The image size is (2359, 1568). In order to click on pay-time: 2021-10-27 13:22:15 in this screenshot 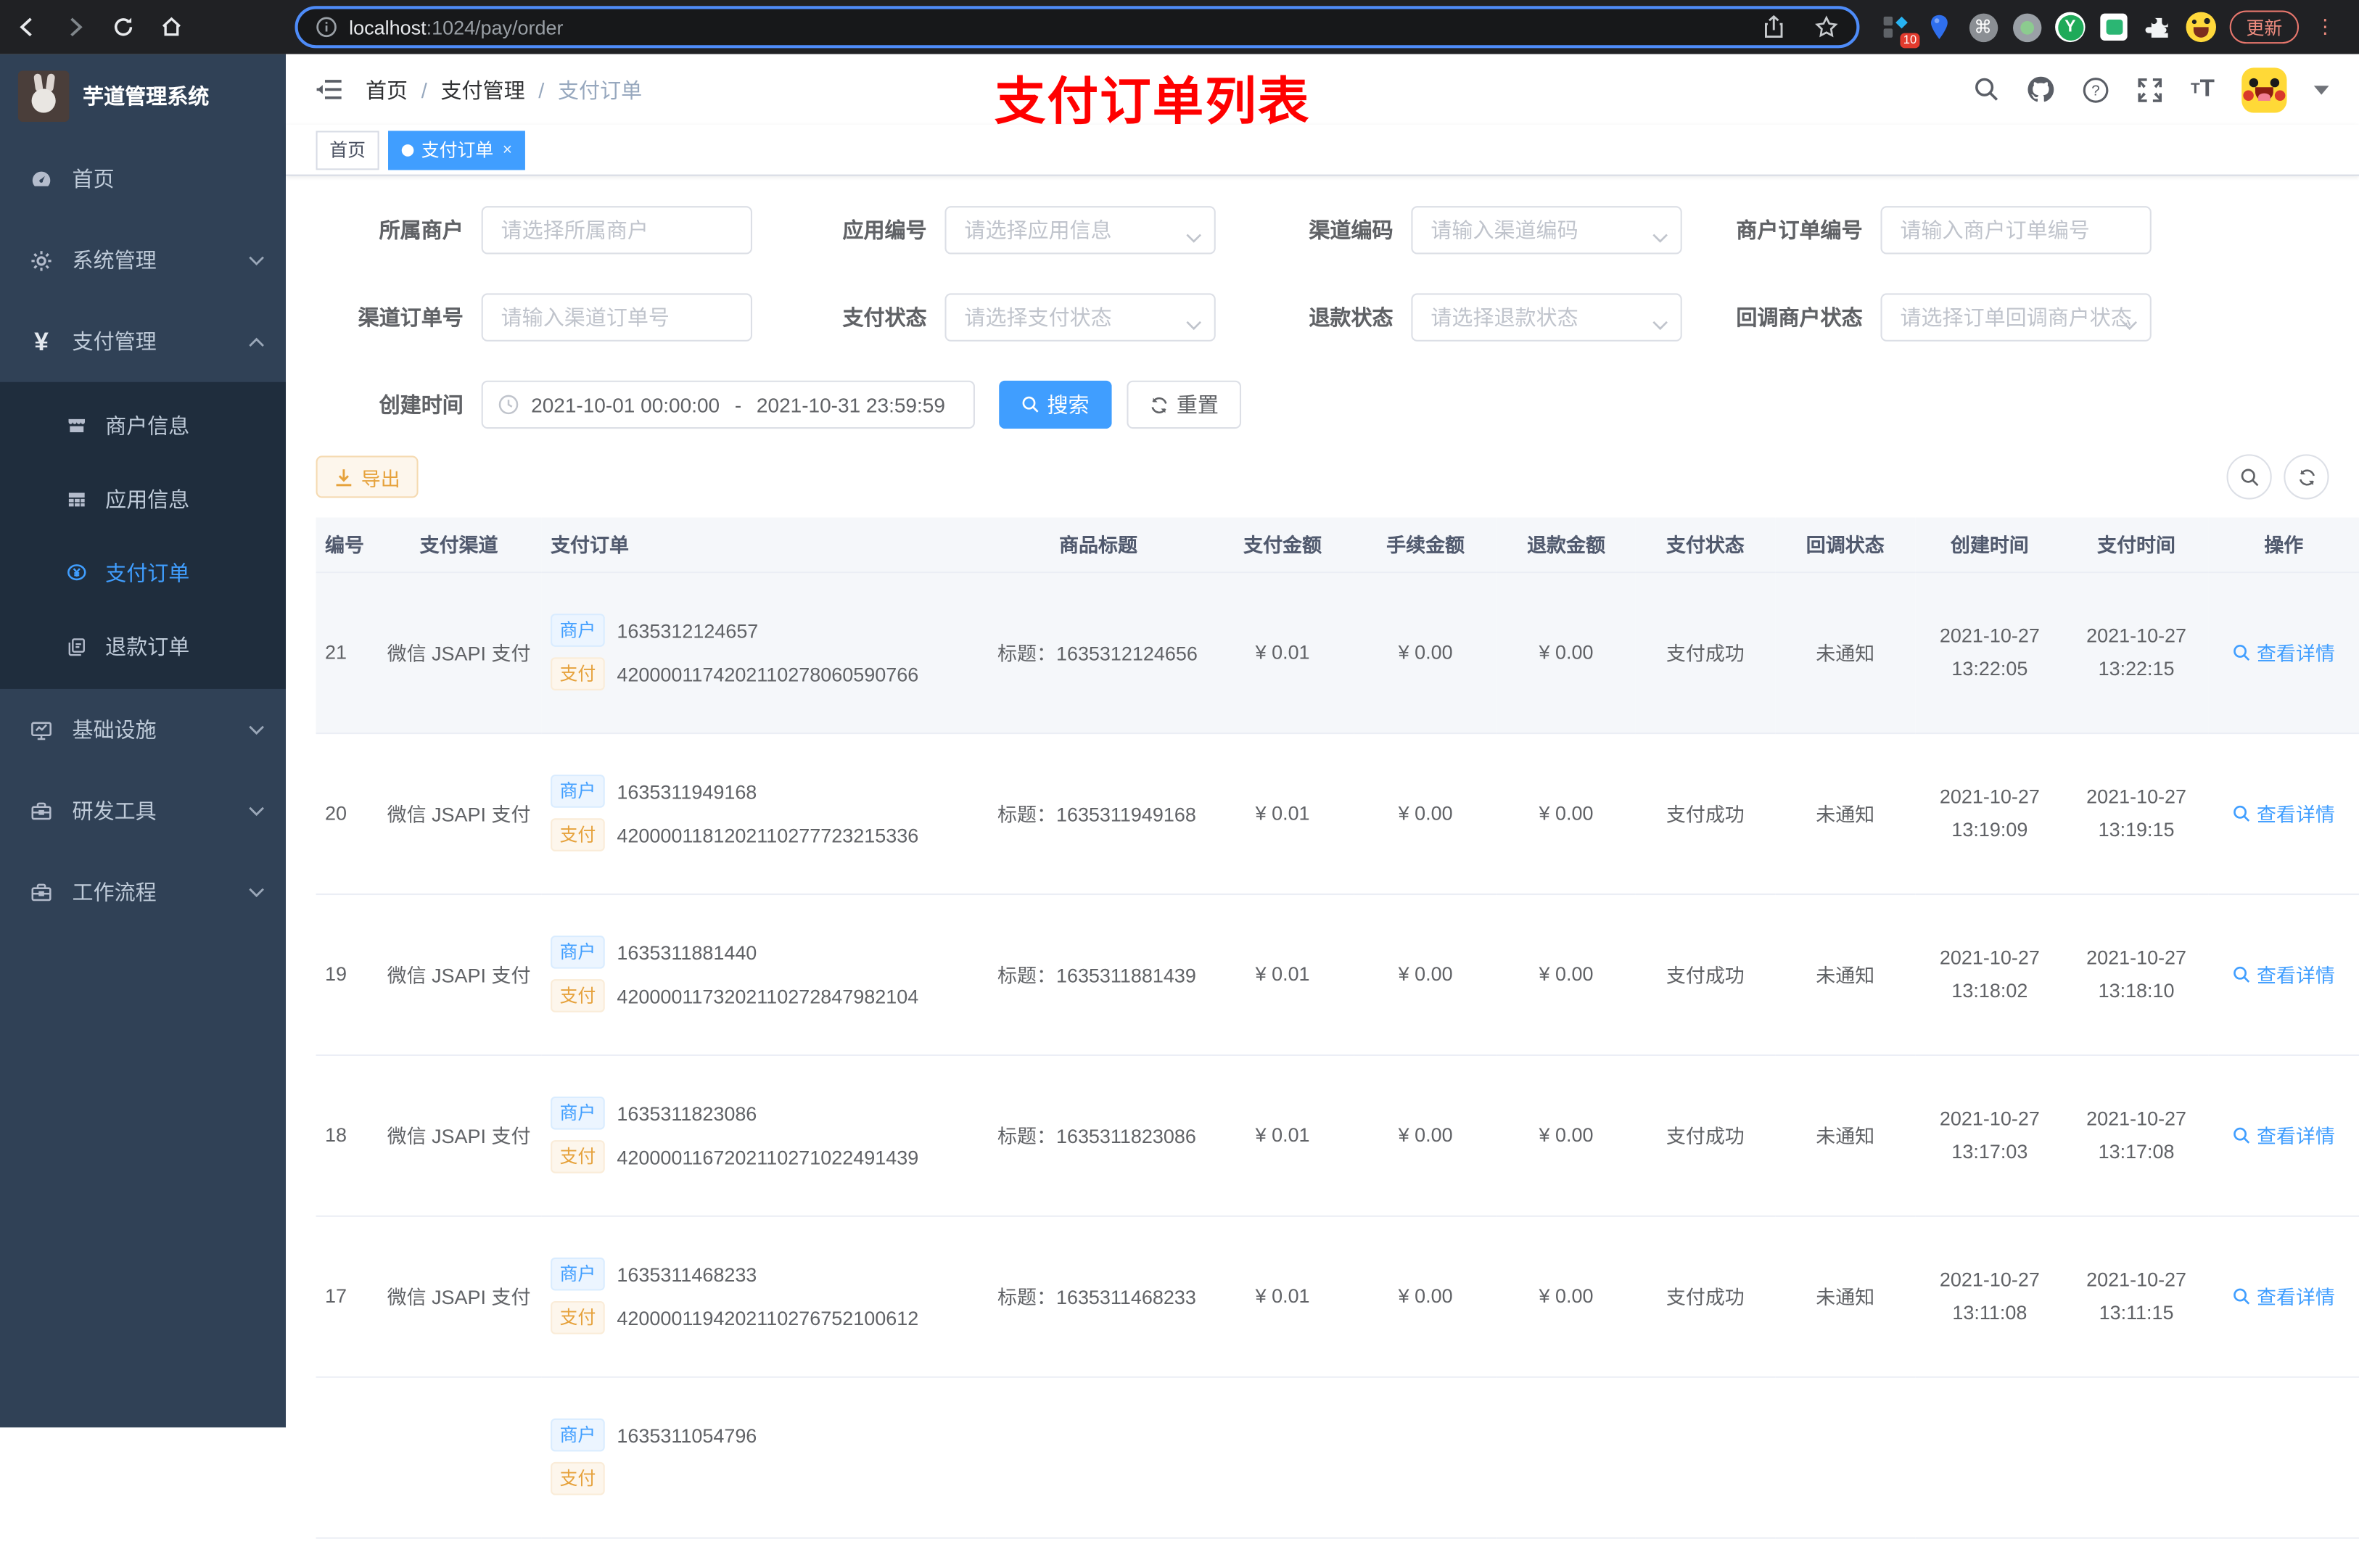, I will do `click(2136, 651)`.